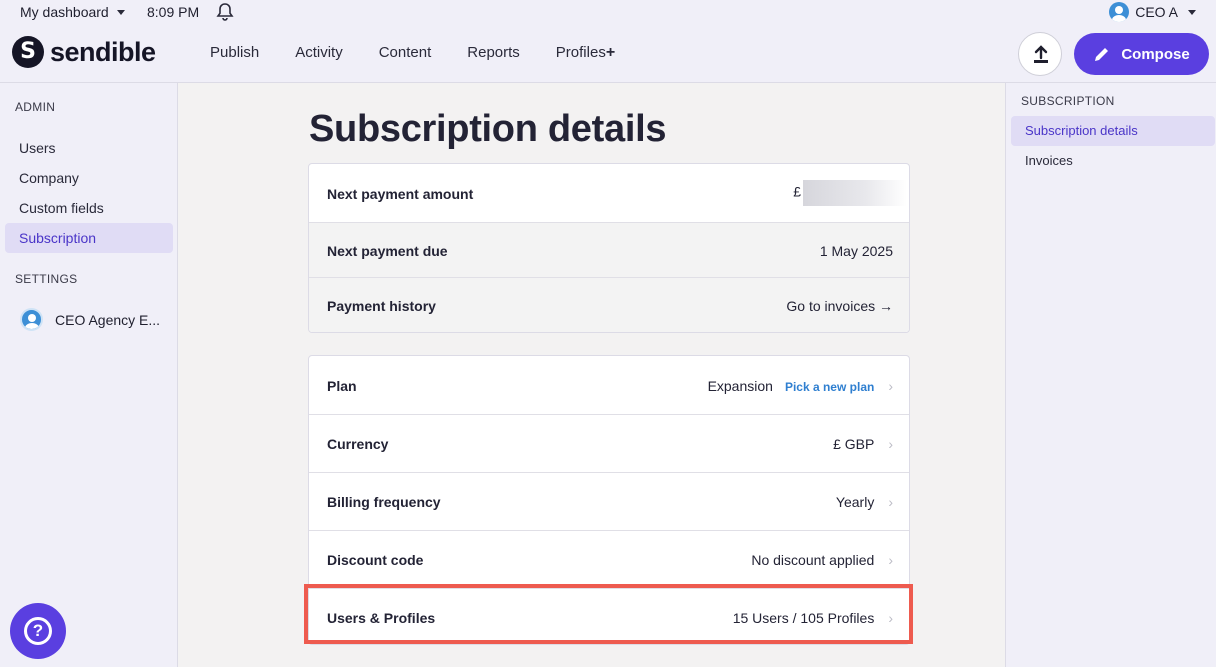 The height and width of the screenshot is (667, 1216). I want to click on go-to-invoices-link: Go to invoices →, so click(839, 306).